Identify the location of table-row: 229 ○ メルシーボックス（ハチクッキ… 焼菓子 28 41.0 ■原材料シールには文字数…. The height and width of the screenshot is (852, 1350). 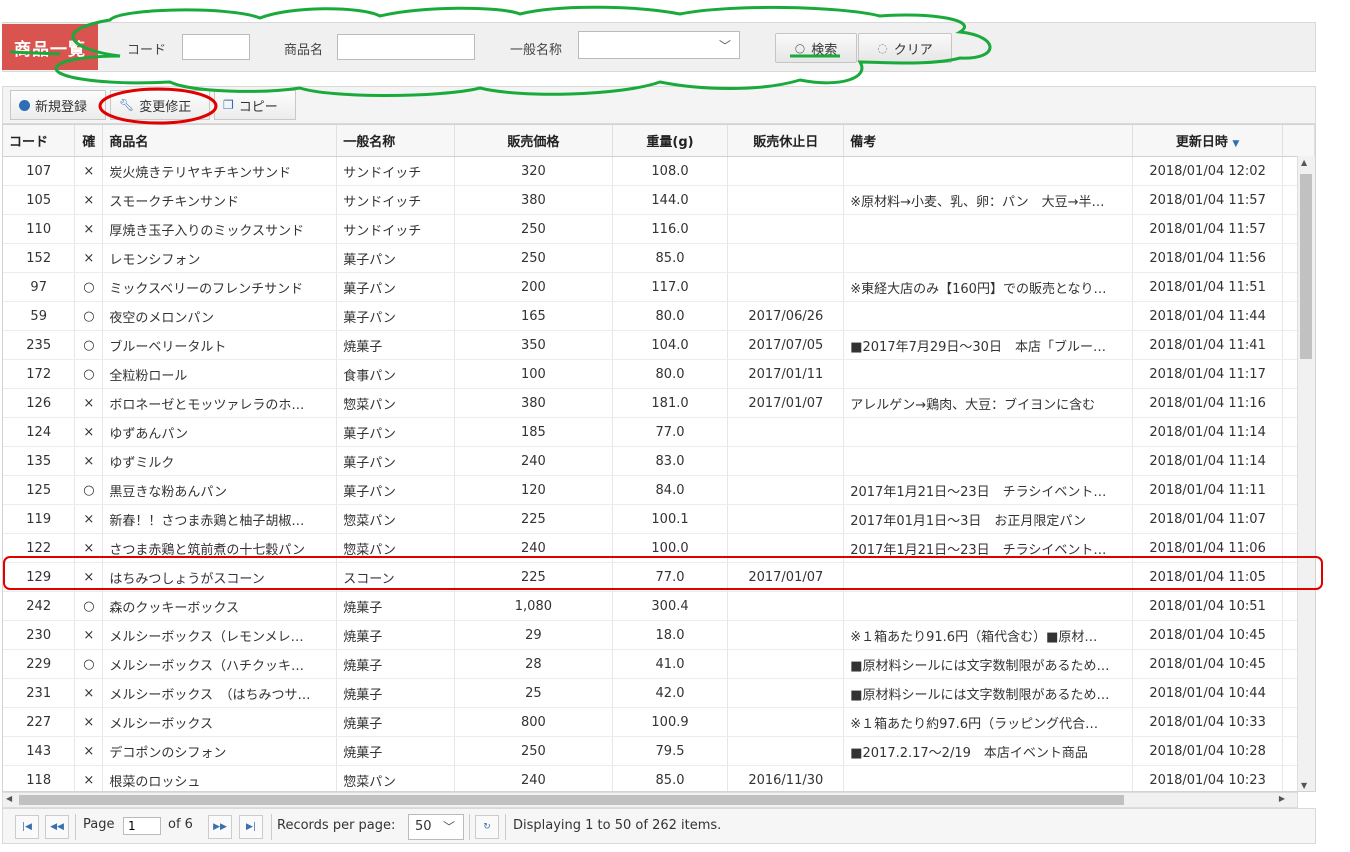
(659, 664).